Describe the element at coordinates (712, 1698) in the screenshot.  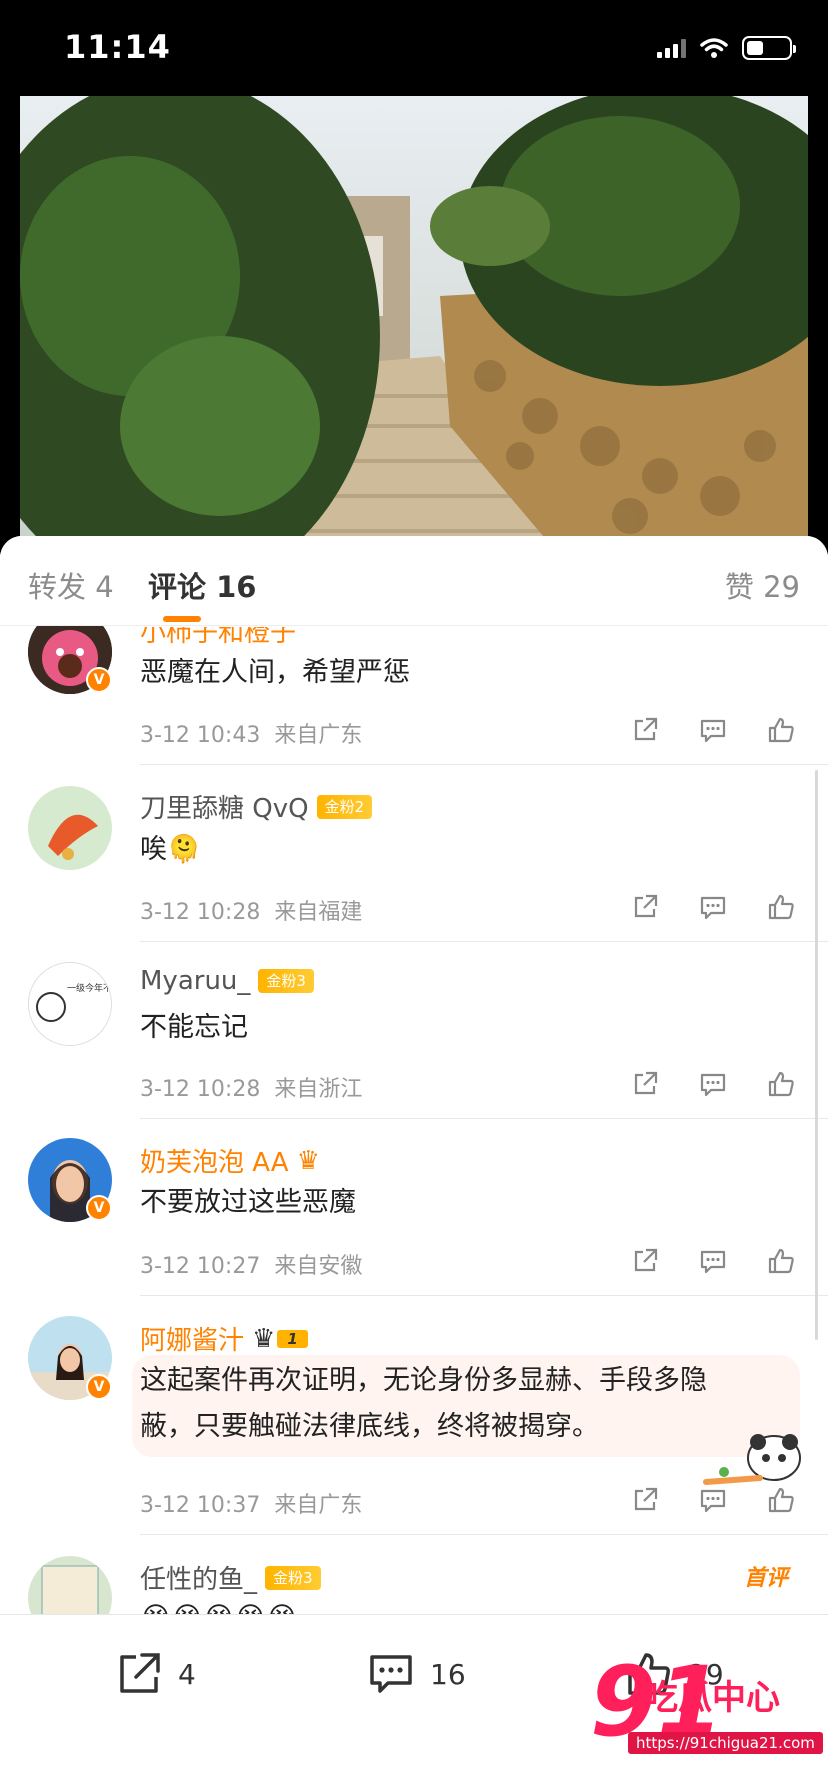
I see `watermark-text: 吃瓜中心` at that location.